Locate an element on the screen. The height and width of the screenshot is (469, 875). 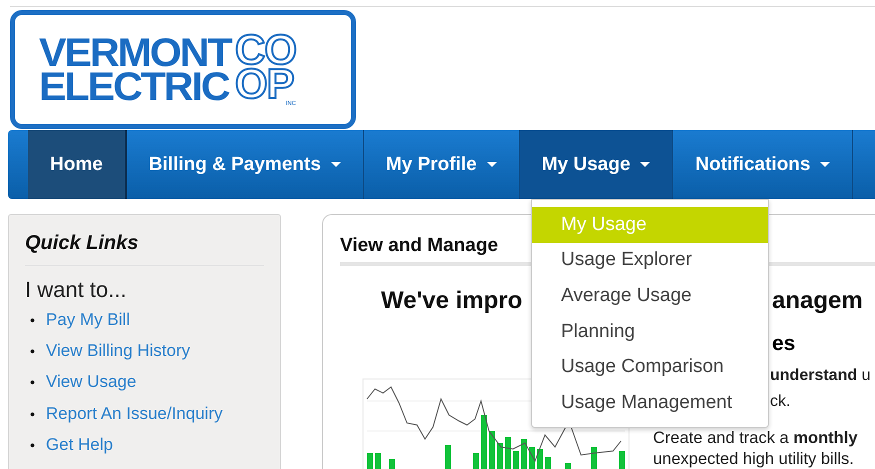
menu-item: Planning is located at coordinates (650, 332).